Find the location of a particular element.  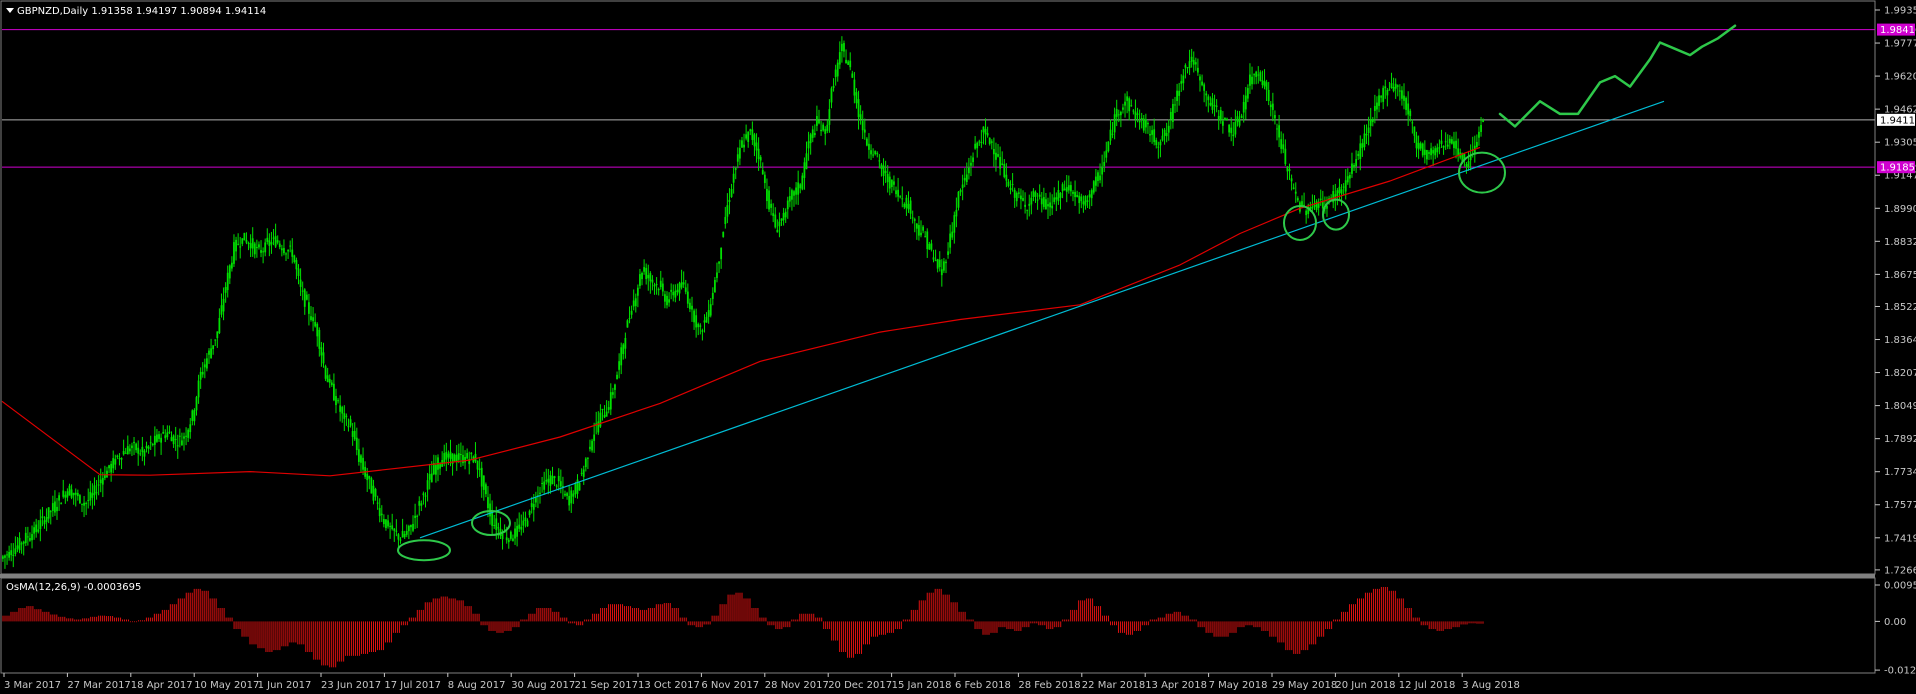

price-tick-label: 1.86750 is located at coordinates (1900, 275).